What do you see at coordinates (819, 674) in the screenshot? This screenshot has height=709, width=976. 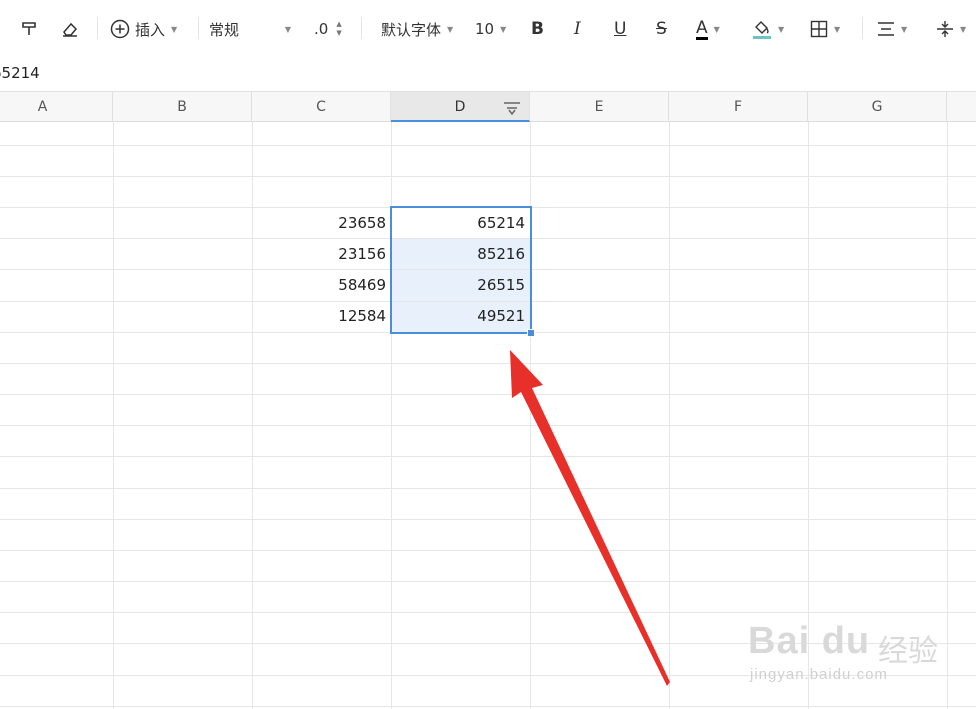 I see `watermark-url: jingyan.baidu.com` at bounding box center [819, 674].